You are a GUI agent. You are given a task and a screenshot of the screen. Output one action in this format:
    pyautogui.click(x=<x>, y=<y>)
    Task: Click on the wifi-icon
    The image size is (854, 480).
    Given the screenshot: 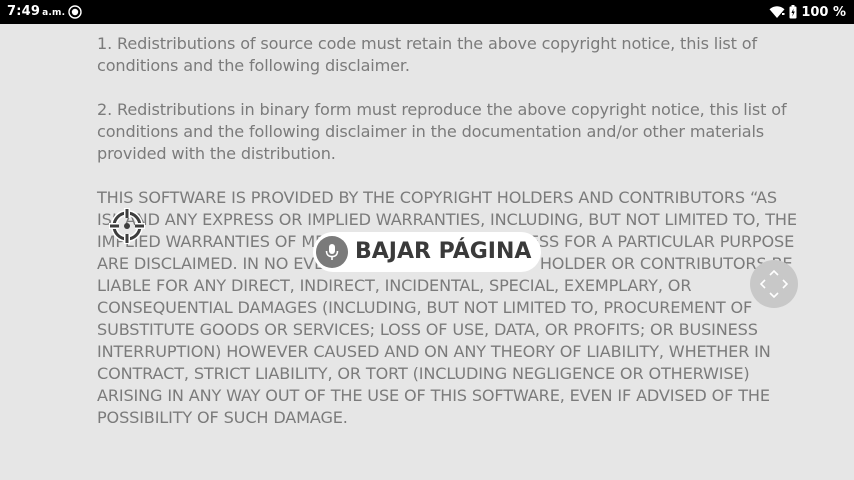 What is the action you would take?
    pyautogui.click(x=777, y=11)
    